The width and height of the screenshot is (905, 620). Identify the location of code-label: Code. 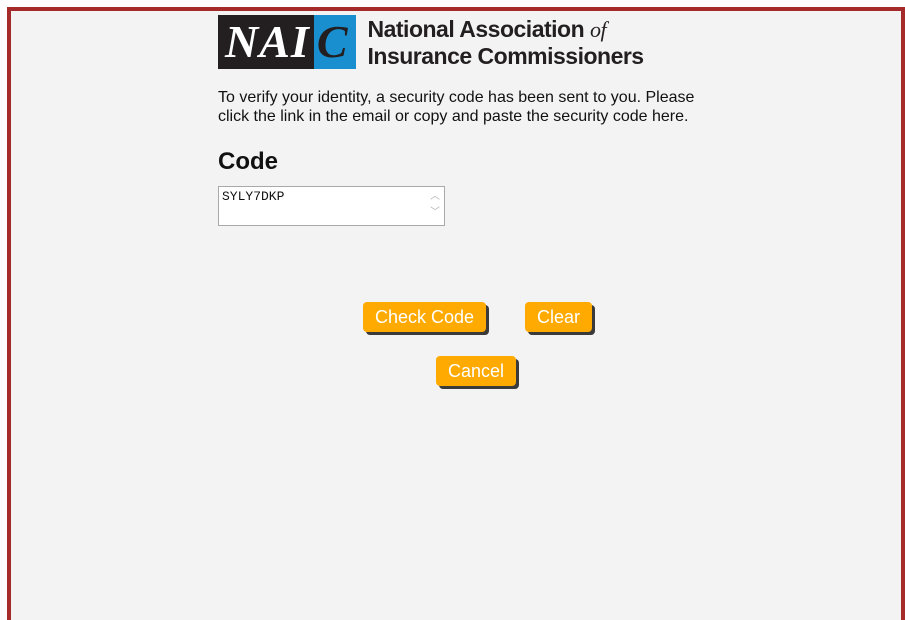
(248, 161).